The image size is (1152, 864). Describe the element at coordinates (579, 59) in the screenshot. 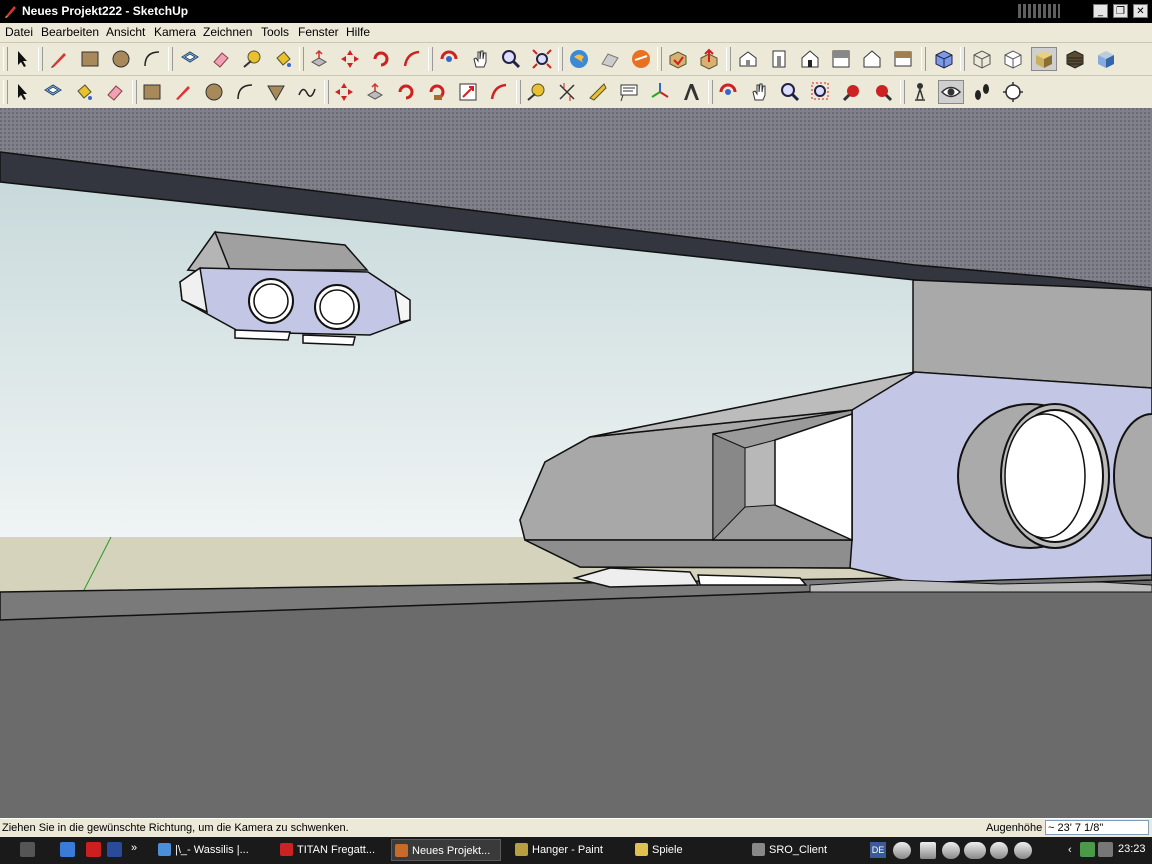

I see `get-location-icon` at that location.